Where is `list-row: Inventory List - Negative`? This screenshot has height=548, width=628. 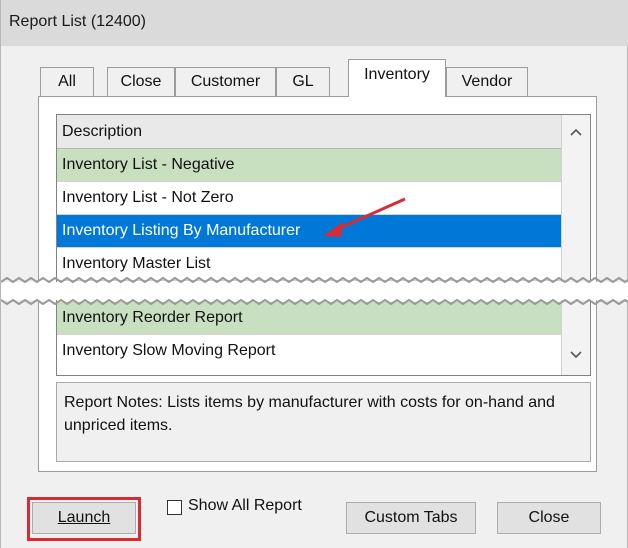 list-row: Inventory List - Negative is located at coordinates (309, 165).